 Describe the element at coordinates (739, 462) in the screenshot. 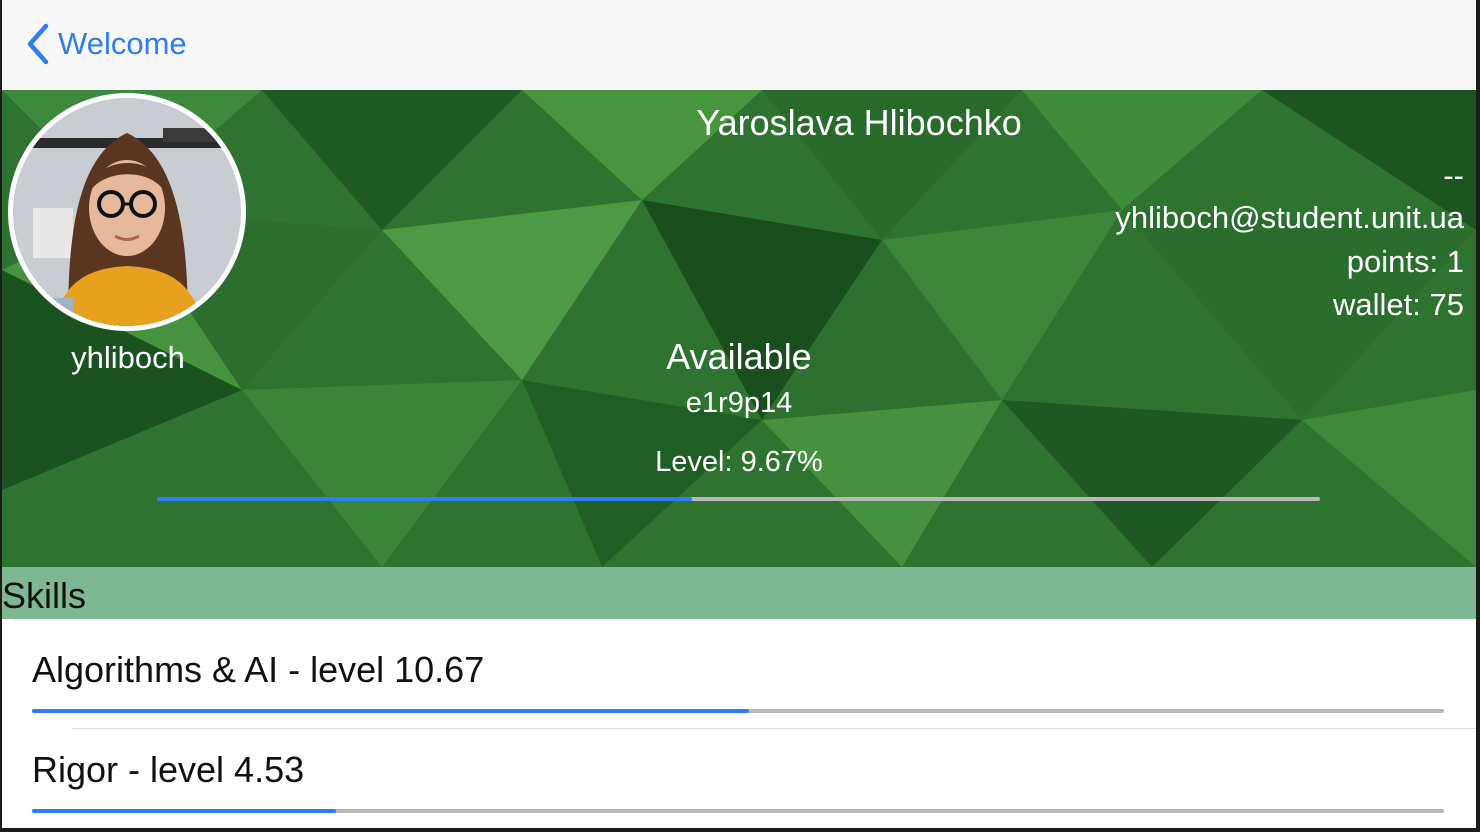

I see `level-label: Level: 9.67%` at that location.